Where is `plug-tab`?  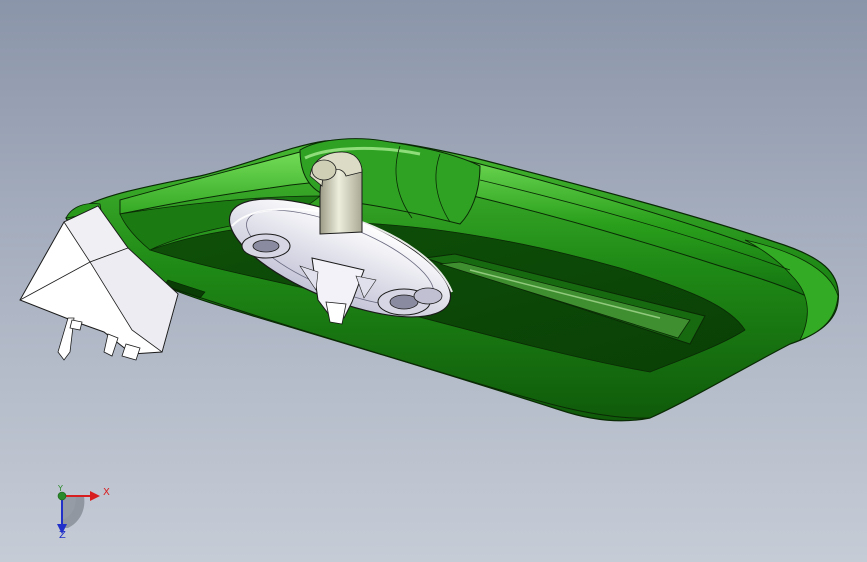 plug-tab is located at coordinates (111, 345).